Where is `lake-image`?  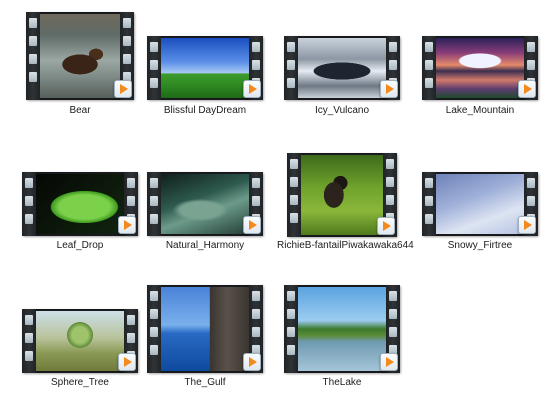 lake-image is located at coordinates (342, 329).